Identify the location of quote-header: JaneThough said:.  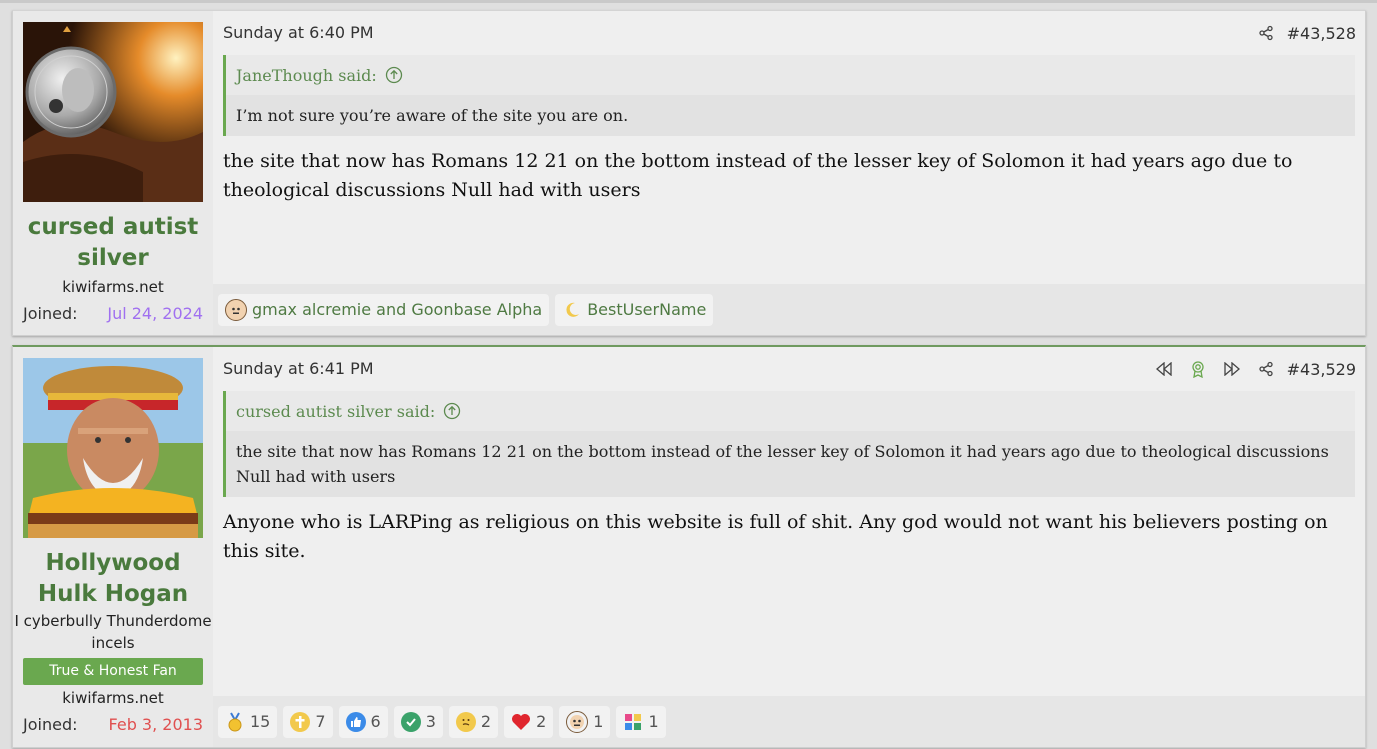
(790, 75).